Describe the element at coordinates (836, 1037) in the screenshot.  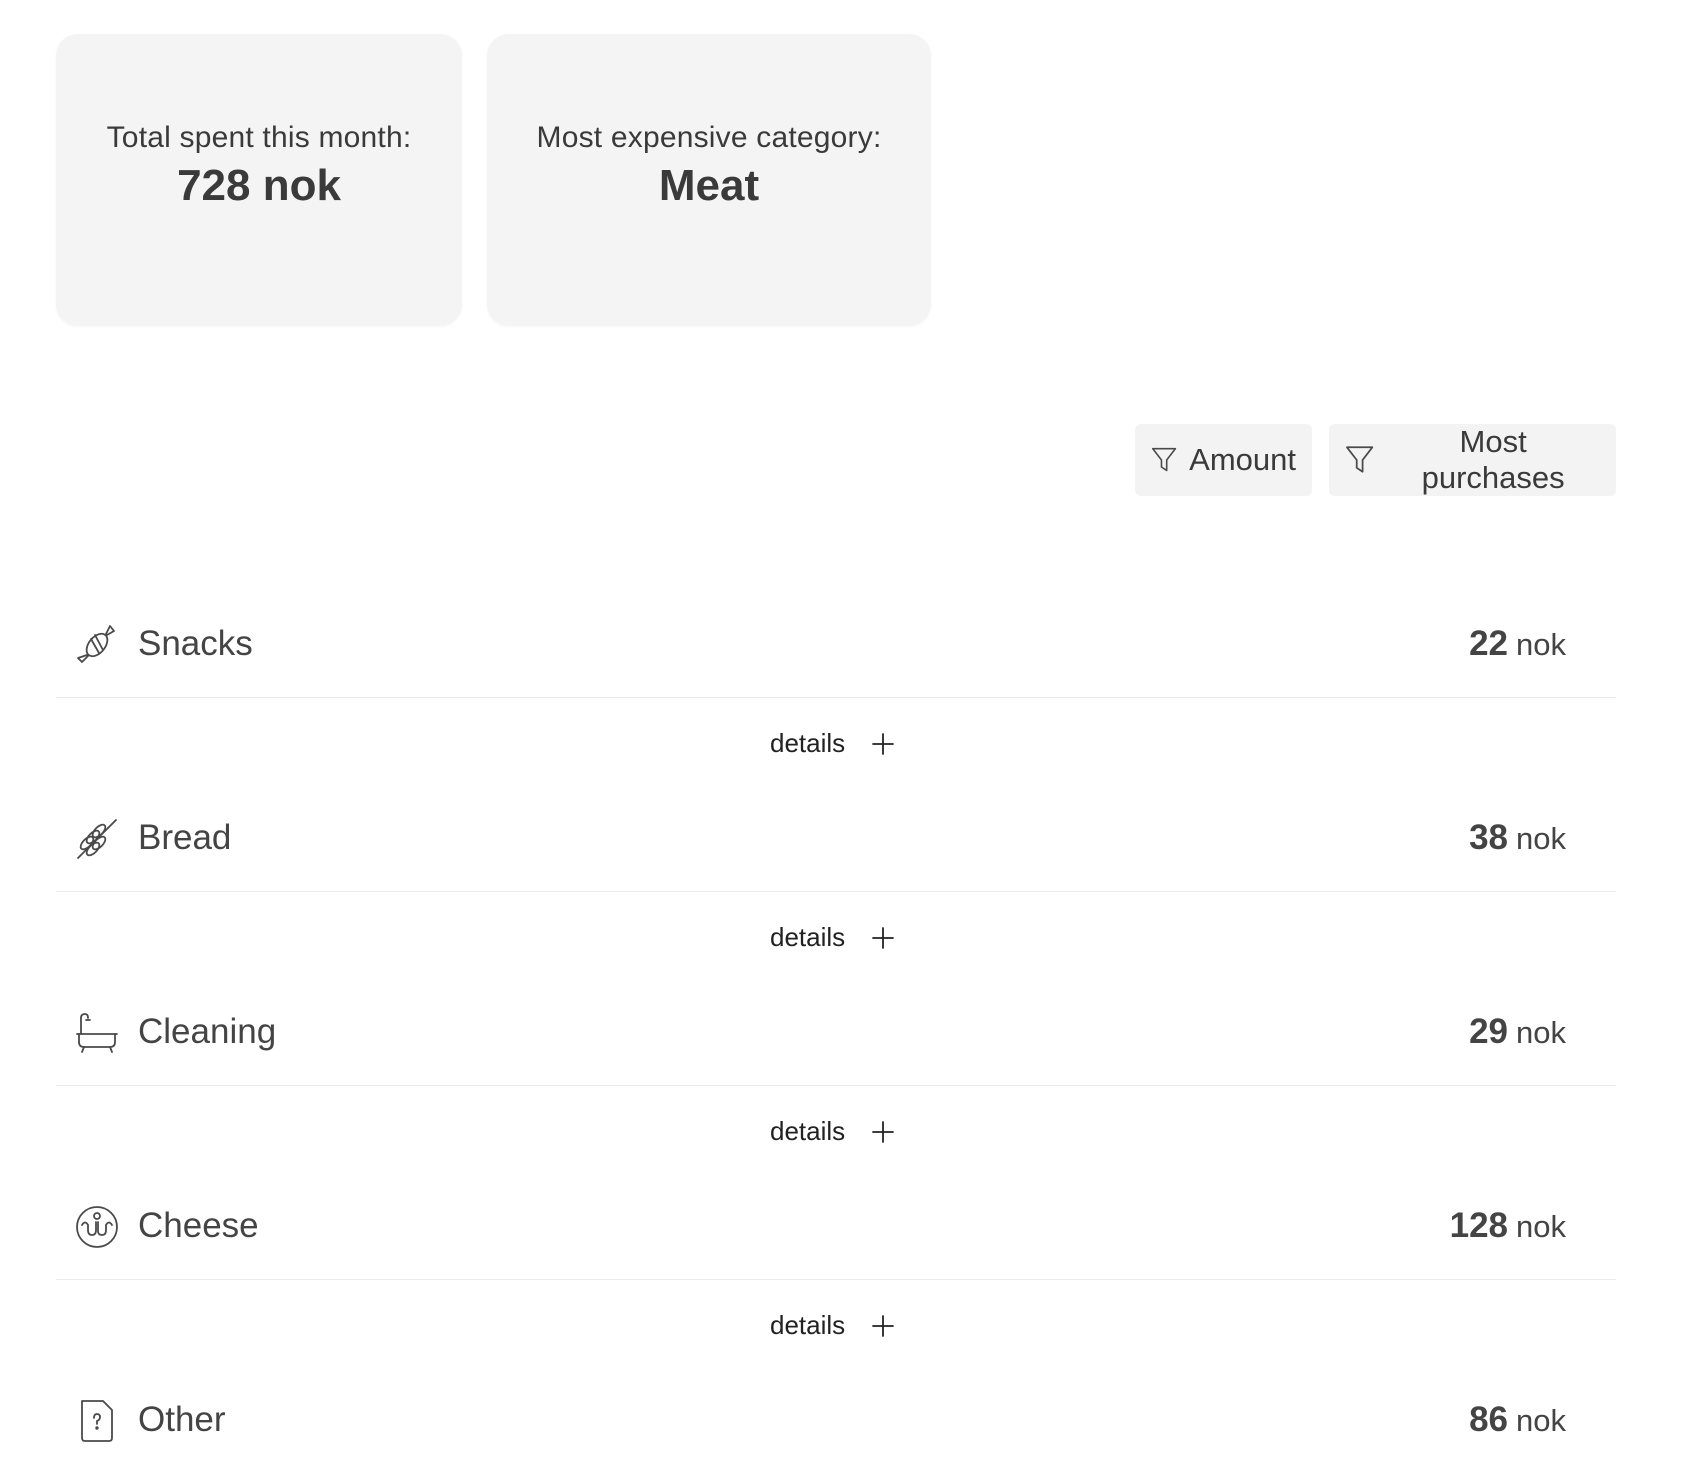
I see `category-row-cleaning: Cleaning 29 nok` at that location.